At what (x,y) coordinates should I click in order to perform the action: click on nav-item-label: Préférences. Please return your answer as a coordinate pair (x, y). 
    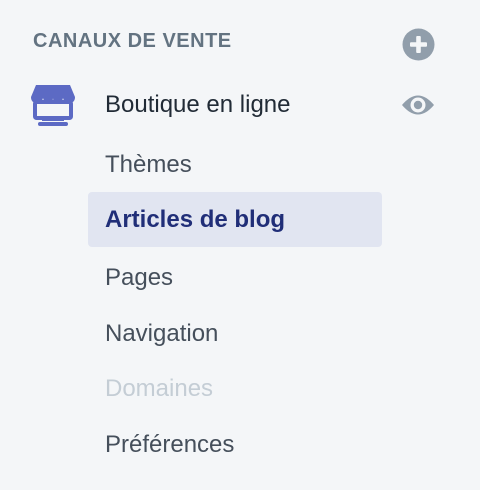
    Looking at the image, I should click on (170, 444).